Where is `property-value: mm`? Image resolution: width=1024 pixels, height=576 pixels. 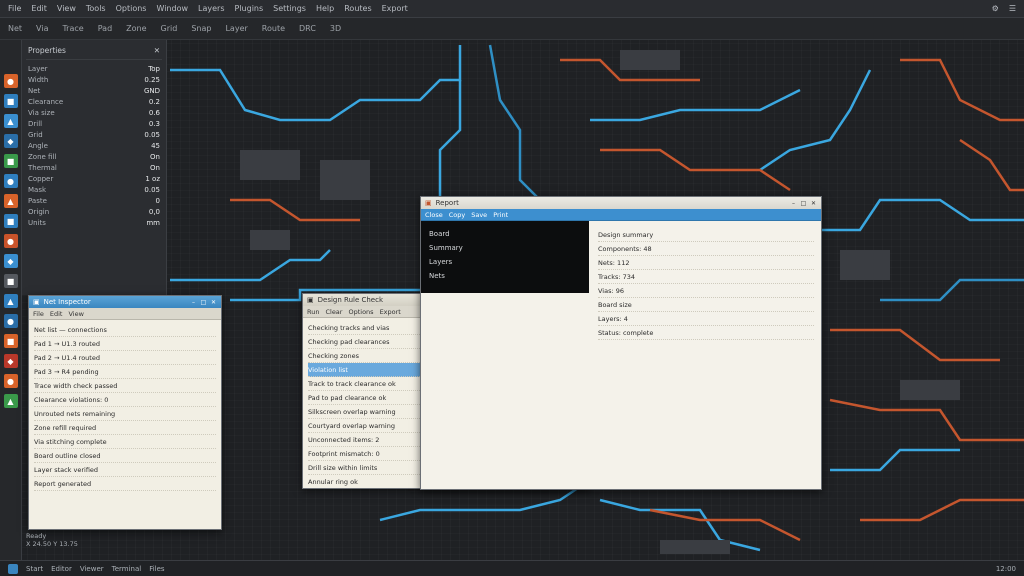
property-value: mm is located at coordinates (153, 223).